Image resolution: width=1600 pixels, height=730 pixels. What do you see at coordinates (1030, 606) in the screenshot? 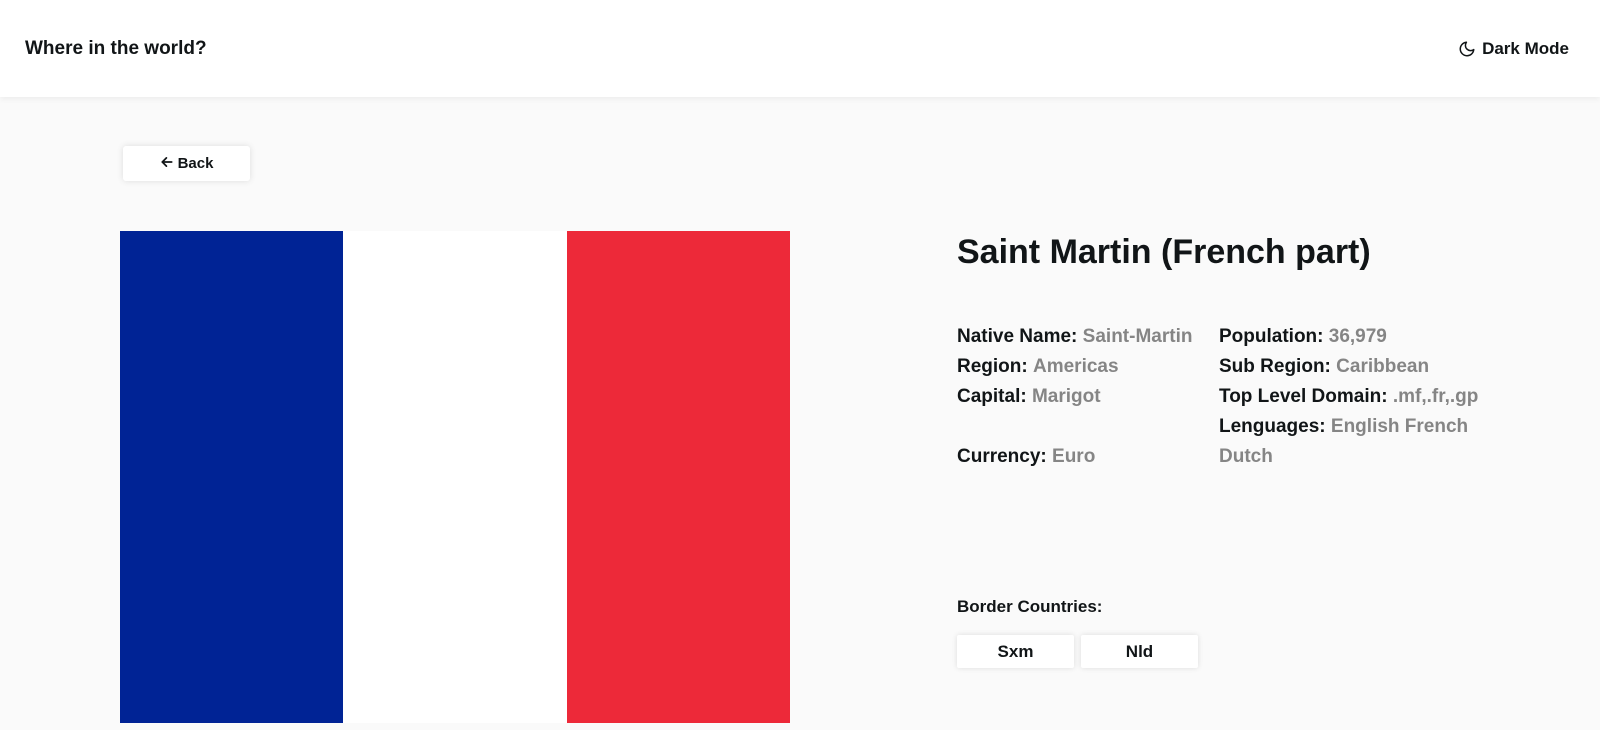
I see `border-countries-label: Border Countries:` at bounding box center [1030, 606].